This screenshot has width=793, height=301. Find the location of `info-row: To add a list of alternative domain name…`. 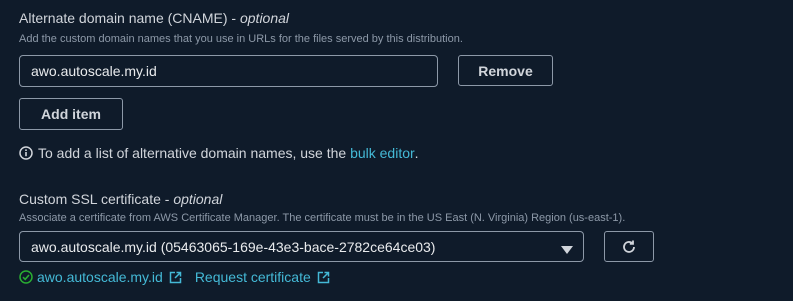

info-row: To add a list of alternative domain name… is located at coordinates (219, 153).